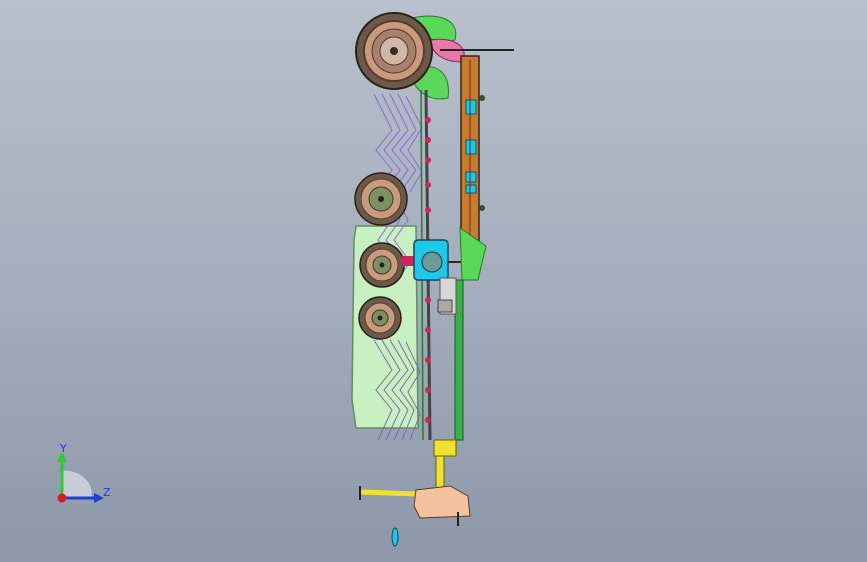 This screenshot has width=867, height=562. Describe the element at coordinates (63, 448) in the screenshot. I see `axis-y-label: Y` at that location.